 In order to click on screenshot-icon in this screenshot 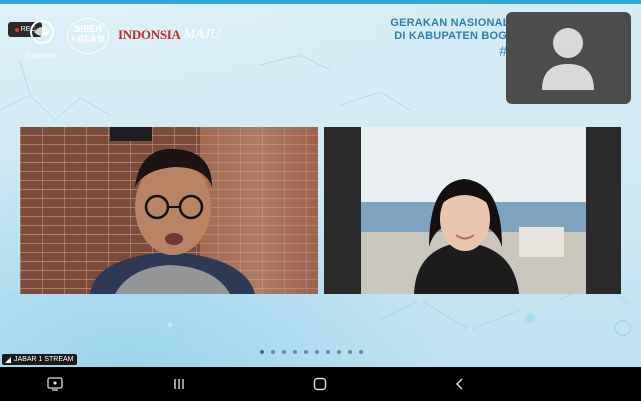, I will do `click(55, 384)`.